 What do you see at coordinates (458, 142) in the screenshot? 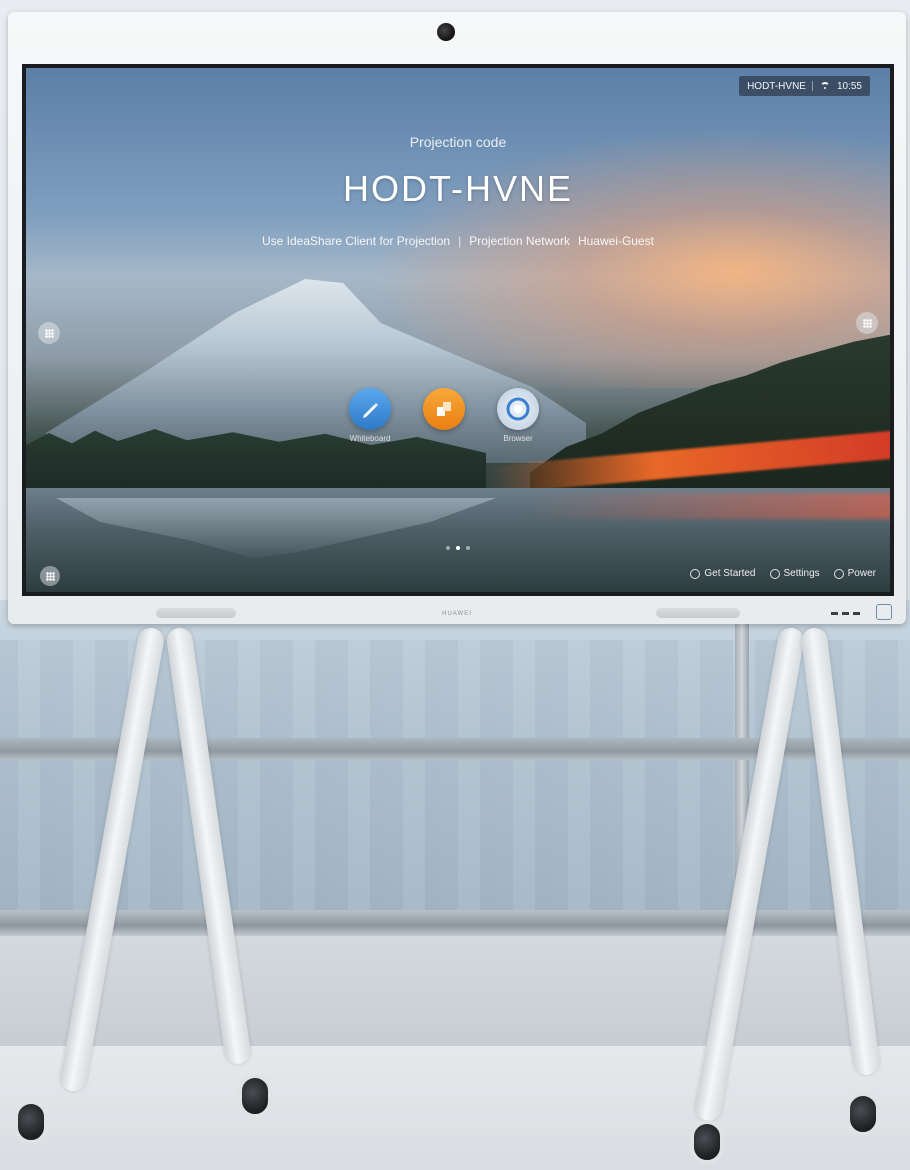
I see `projection-code-label: Projection code` at bounding box center [458, 142].